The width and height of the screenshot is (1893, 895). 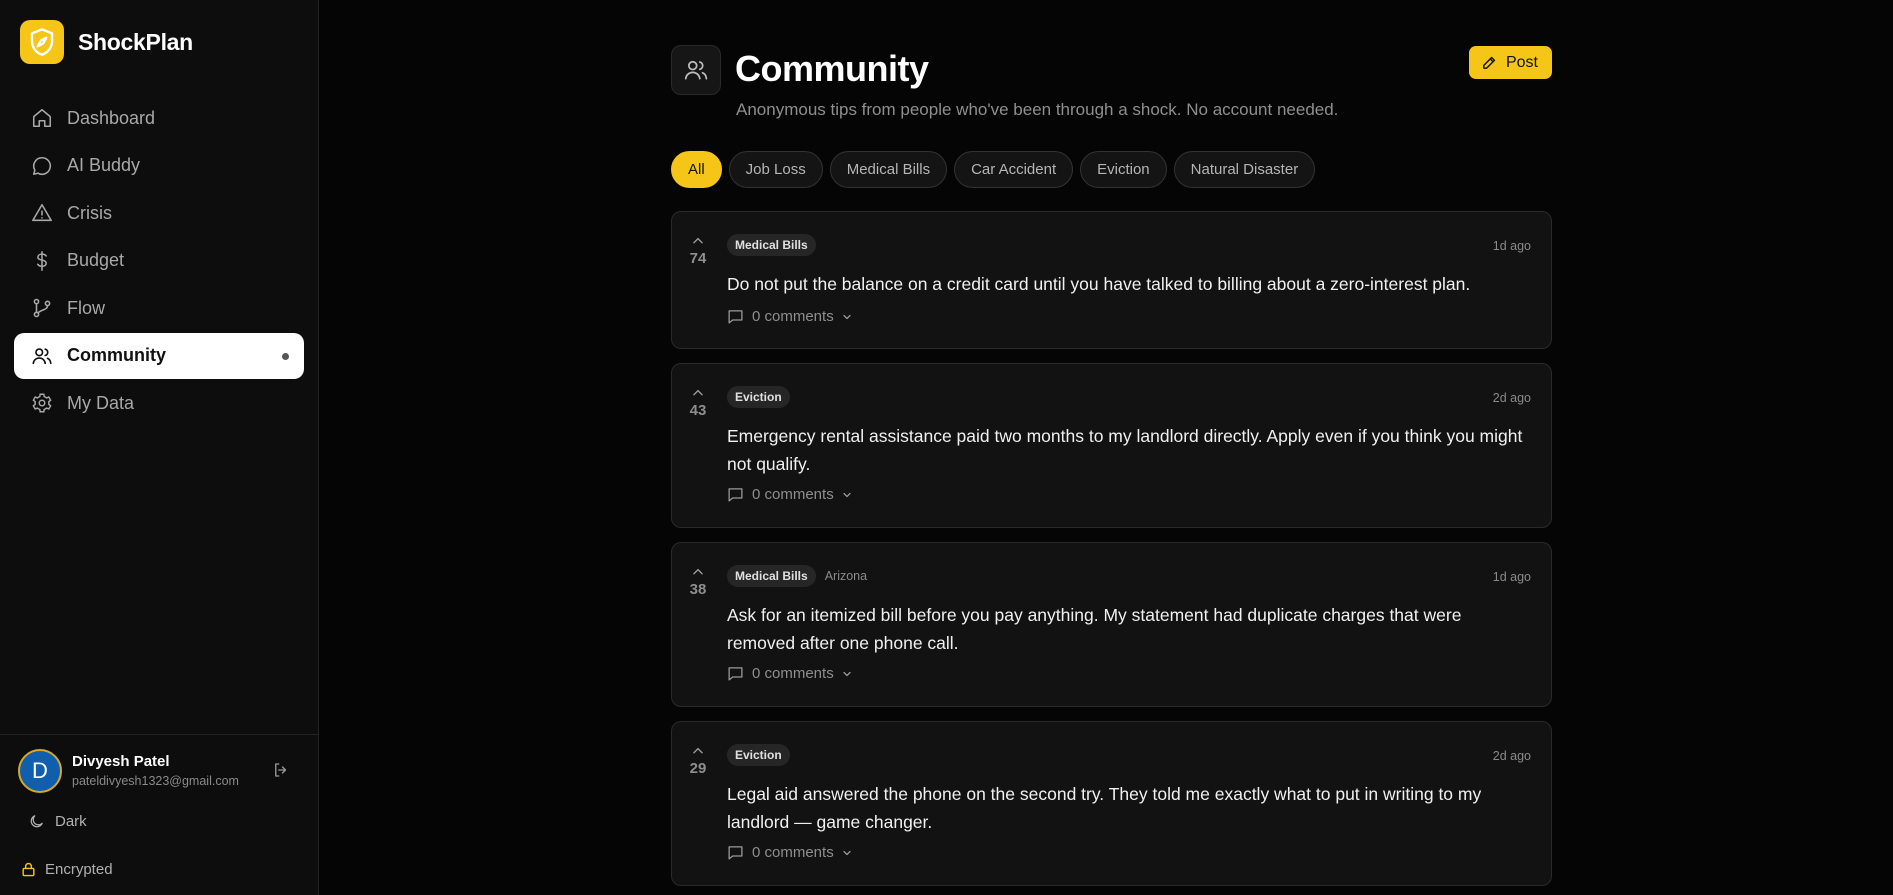 What do you see at coordinates (135, 41) in the screenshot?
I see `app-name: ShockPlan` at bounding box center [135, 41].